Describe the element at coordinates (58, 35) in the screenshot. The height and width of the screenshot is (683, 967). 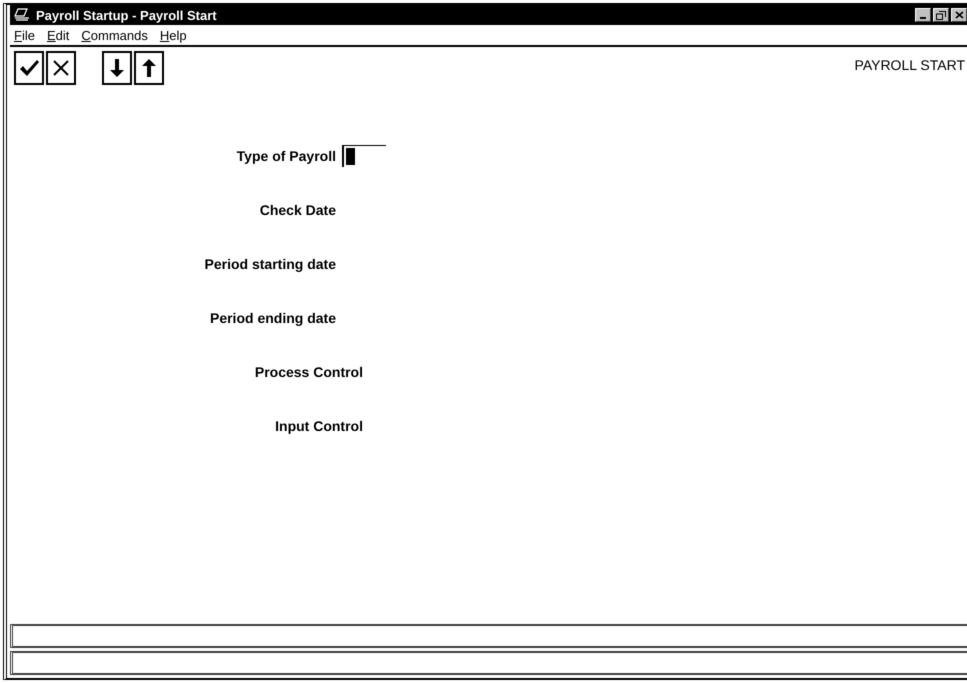
I see `menu-item: Edit` at that location.